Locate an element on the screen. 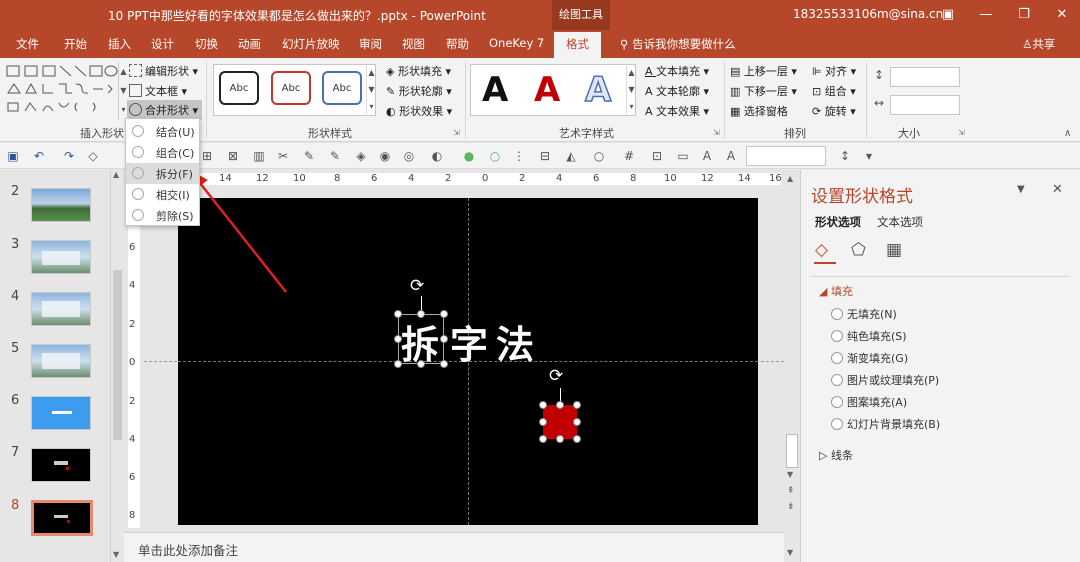  tab-help: 帮助 is located at coordinates (457, 44).